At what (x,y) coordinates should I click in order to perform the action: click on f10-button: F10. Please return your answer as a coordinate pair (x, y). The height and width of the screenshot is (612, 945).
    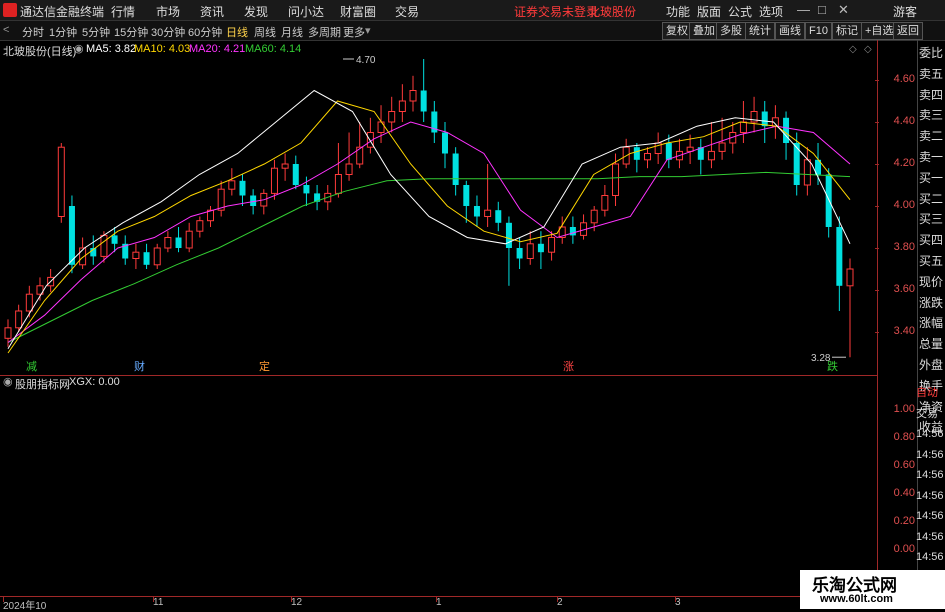
    Looking at the image, I should click on (818, 31).